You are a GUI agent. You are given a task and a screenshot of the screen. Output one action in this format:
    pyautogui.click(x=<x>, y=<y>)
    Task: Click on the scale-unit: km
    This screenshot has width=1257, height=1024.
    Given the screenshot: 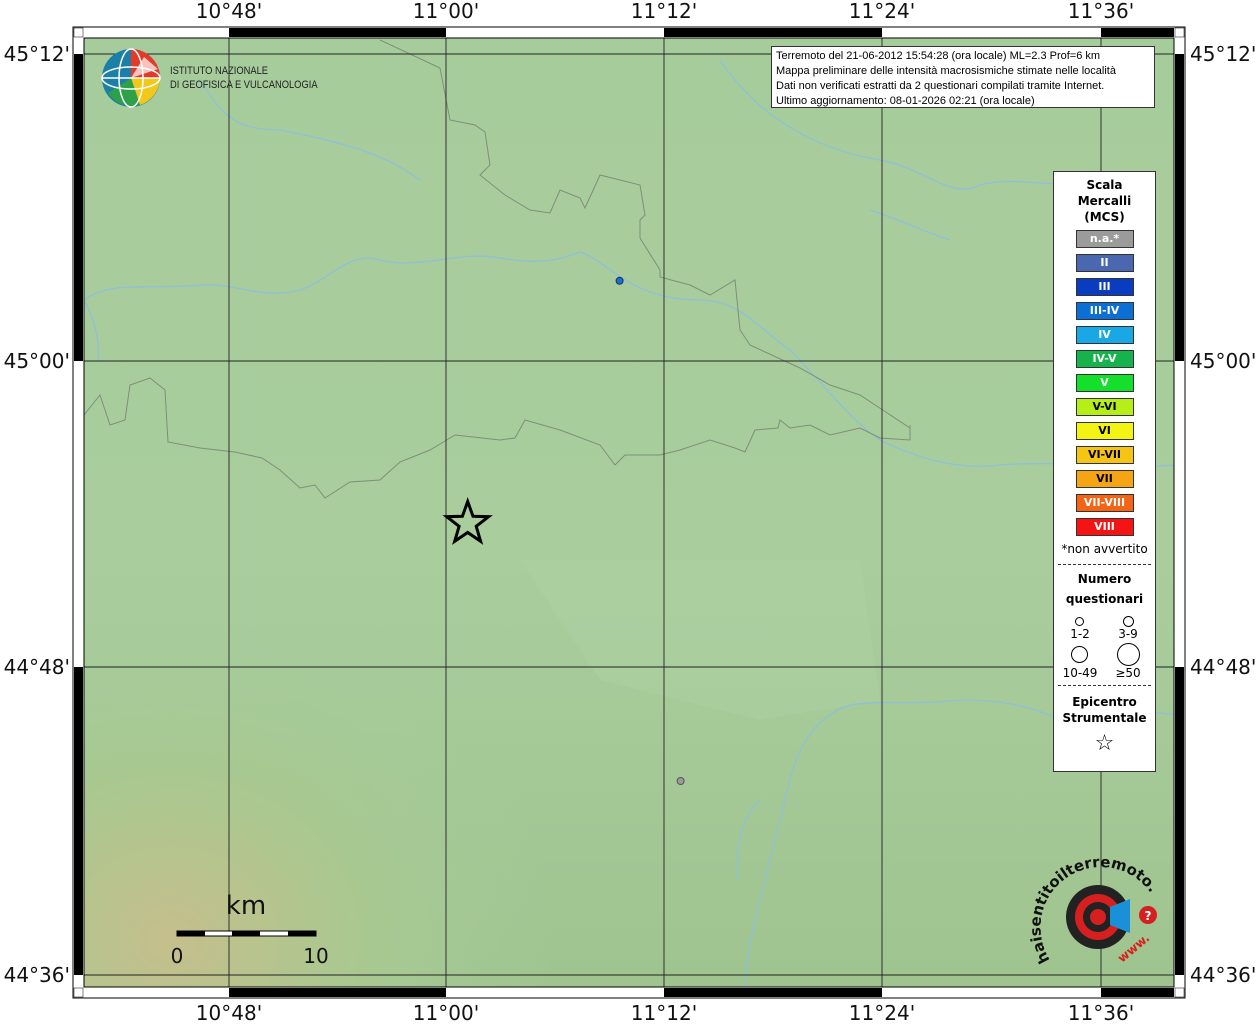 What is the action you would take?
    pyautogui.click(x=246, y=906)
    